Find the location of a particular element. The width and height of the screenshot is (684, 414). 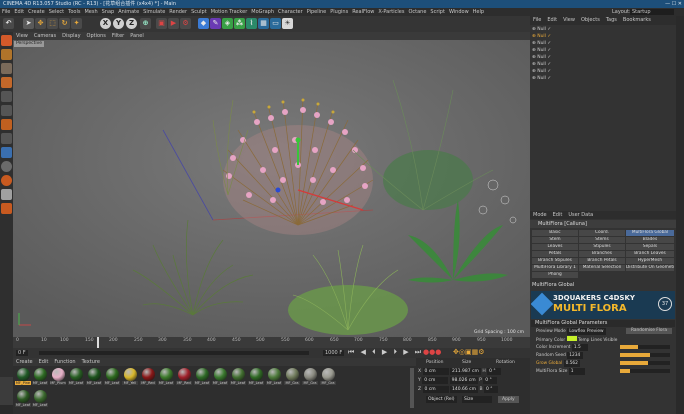

pen-icon: ✎ is located at coordinates (215, 23).